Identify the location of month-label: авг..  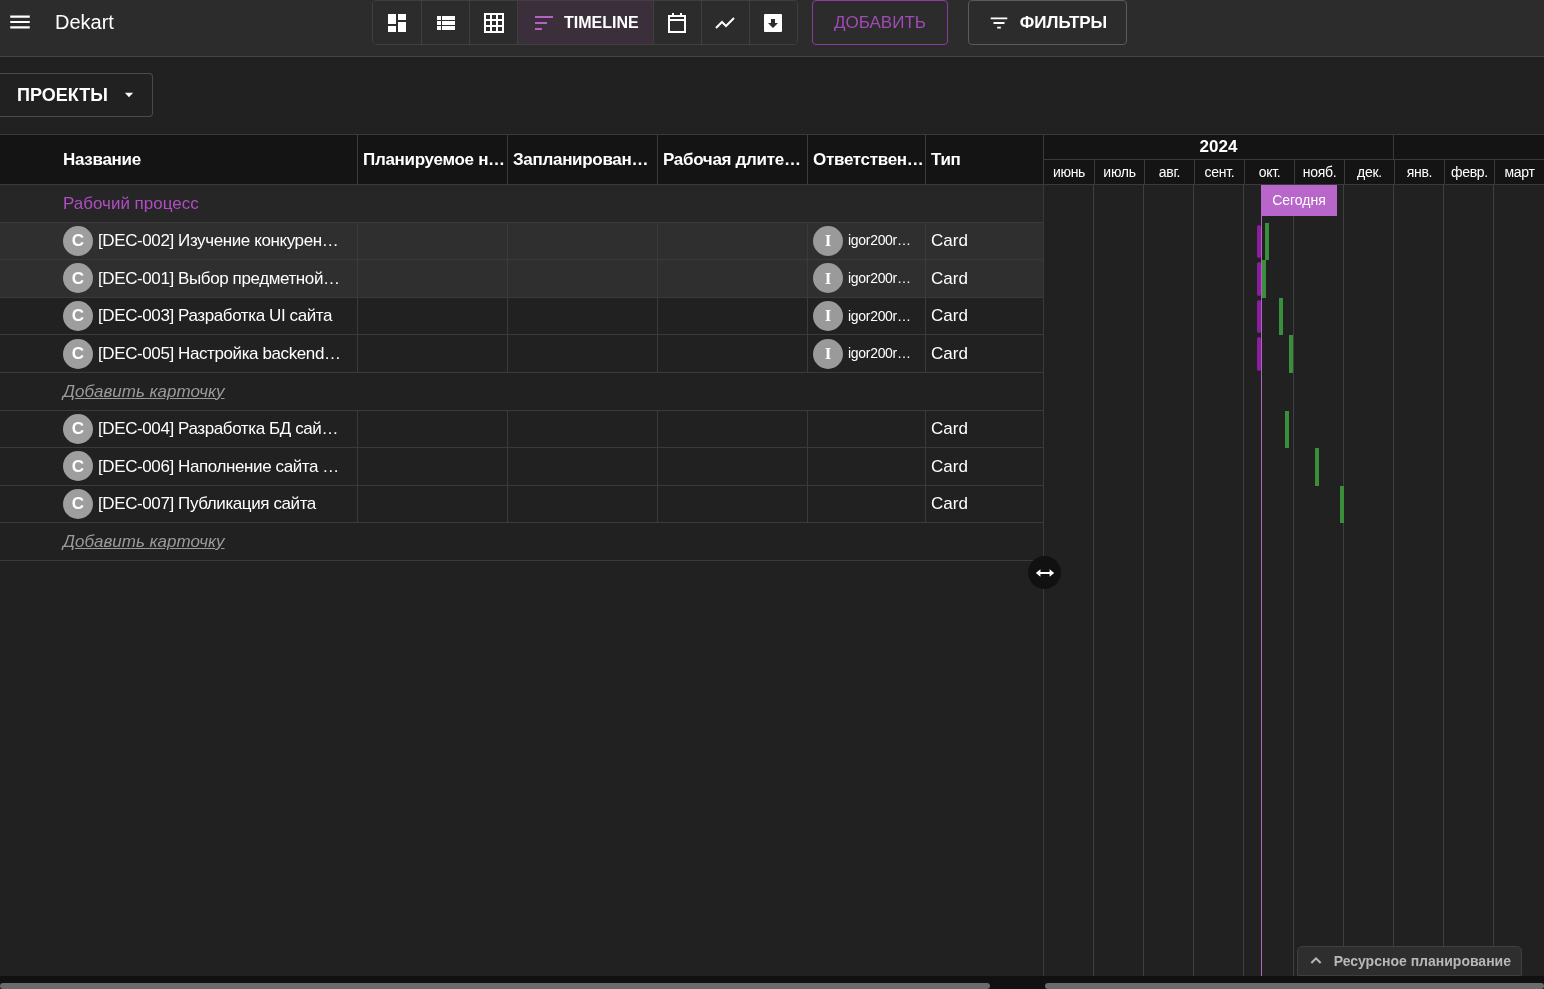
(1169, 172).